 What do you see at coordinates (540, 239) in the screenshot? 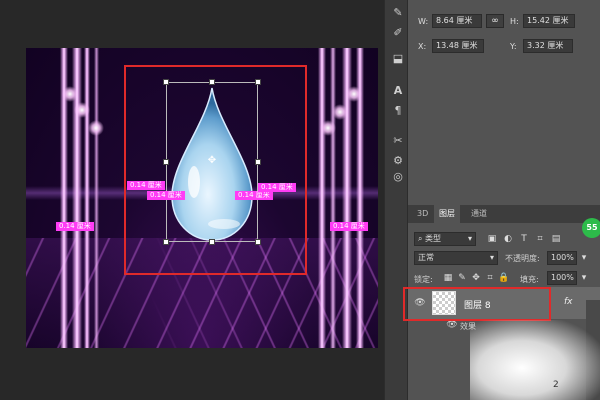
I see `shape-filter-icon: ⌗` at bounding box center [540, 239].